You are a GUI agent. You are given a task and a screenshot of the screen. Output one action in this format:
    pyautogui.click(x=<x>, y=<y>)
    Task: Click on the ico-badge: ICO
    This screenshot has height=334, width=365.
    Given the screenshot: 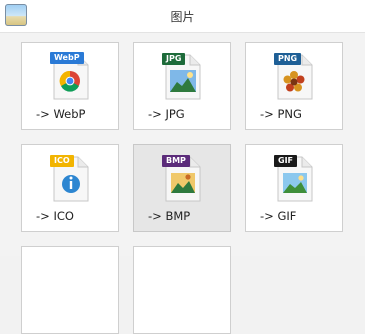 What is the action you would take?
    pyautogui.click(x=62, y=161)
    